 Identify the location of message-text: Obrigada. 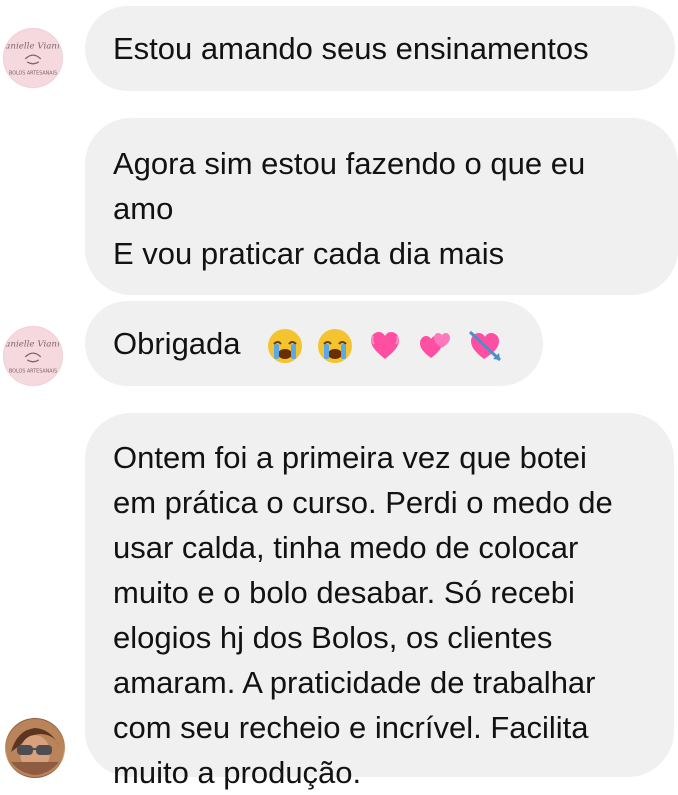
(177, 343).